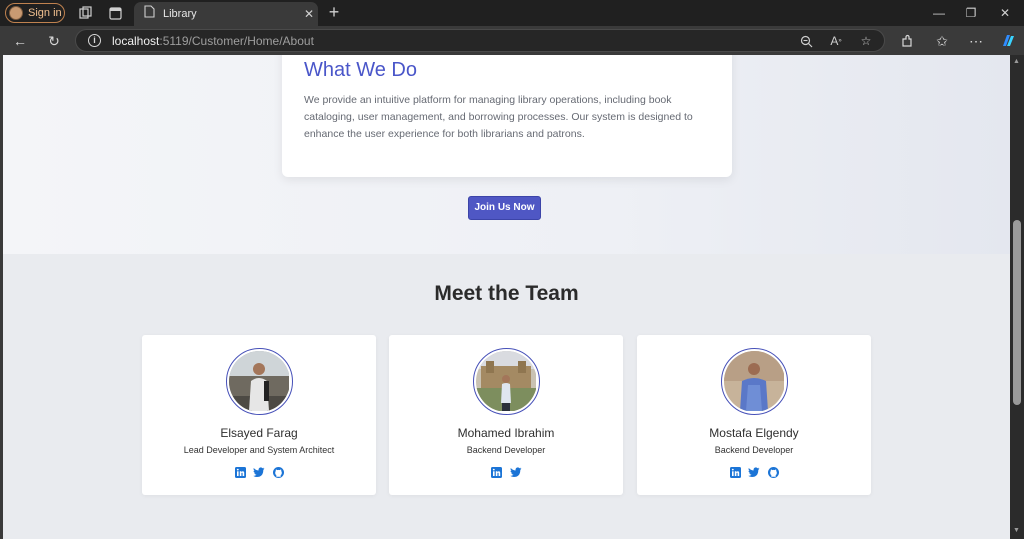 This screenshot has height=539, width=1024. Describe the element at coordinates (971, 13) in the screenshot. I see `restore-icon: ❐` at that location.